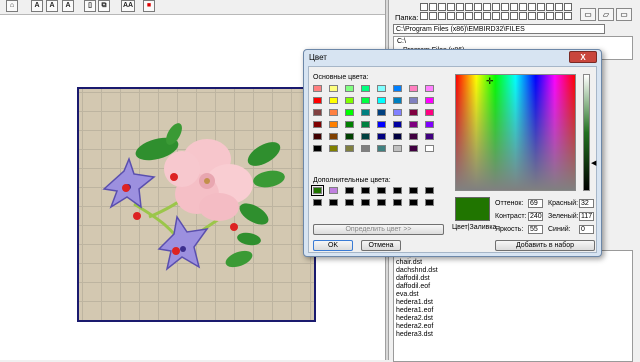  Describe the element at coordinates (535, 229) in the screenshot. I see `luminance-field: 55` at that location.